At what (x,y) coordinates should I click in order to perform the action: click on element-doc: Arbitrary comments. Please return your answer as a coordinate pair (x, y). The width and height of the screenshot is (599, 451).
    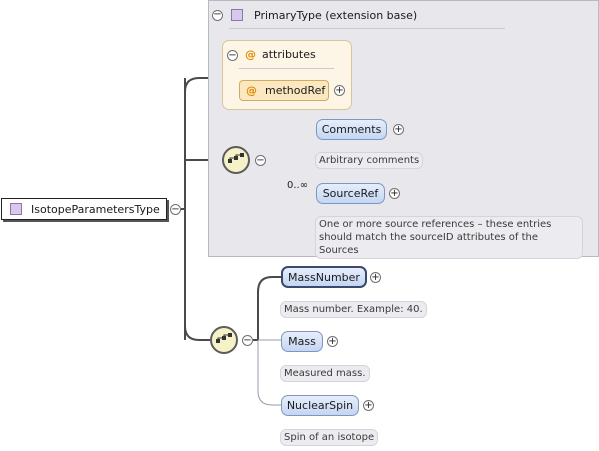
    Looking at the image, I should click on (369, 160).